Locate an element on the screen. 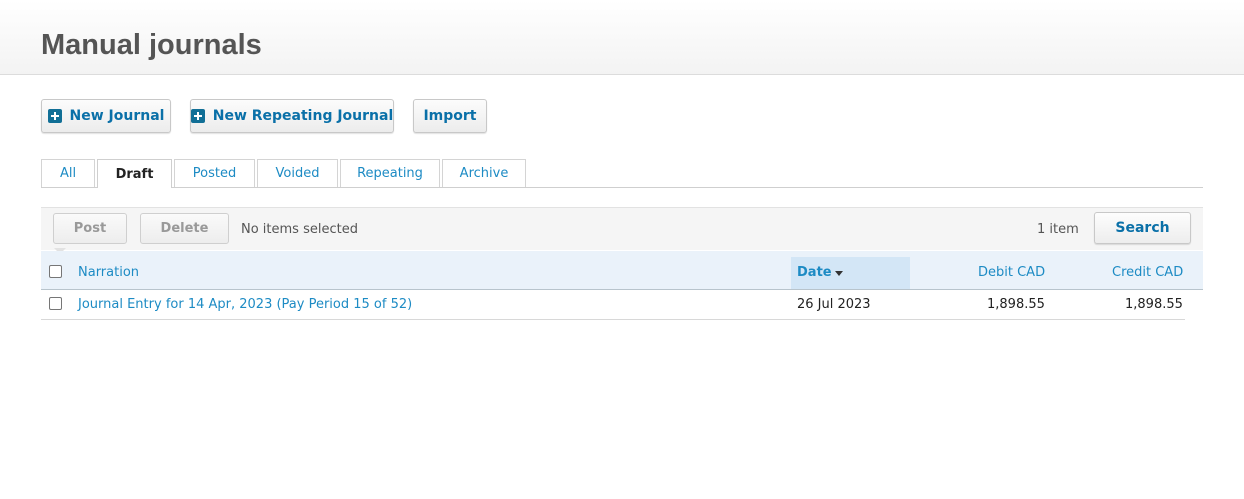 The width and height of the screenshot is (1244, 499). debit-column-header: Debit CAD is located at coordinates (1011, 272).